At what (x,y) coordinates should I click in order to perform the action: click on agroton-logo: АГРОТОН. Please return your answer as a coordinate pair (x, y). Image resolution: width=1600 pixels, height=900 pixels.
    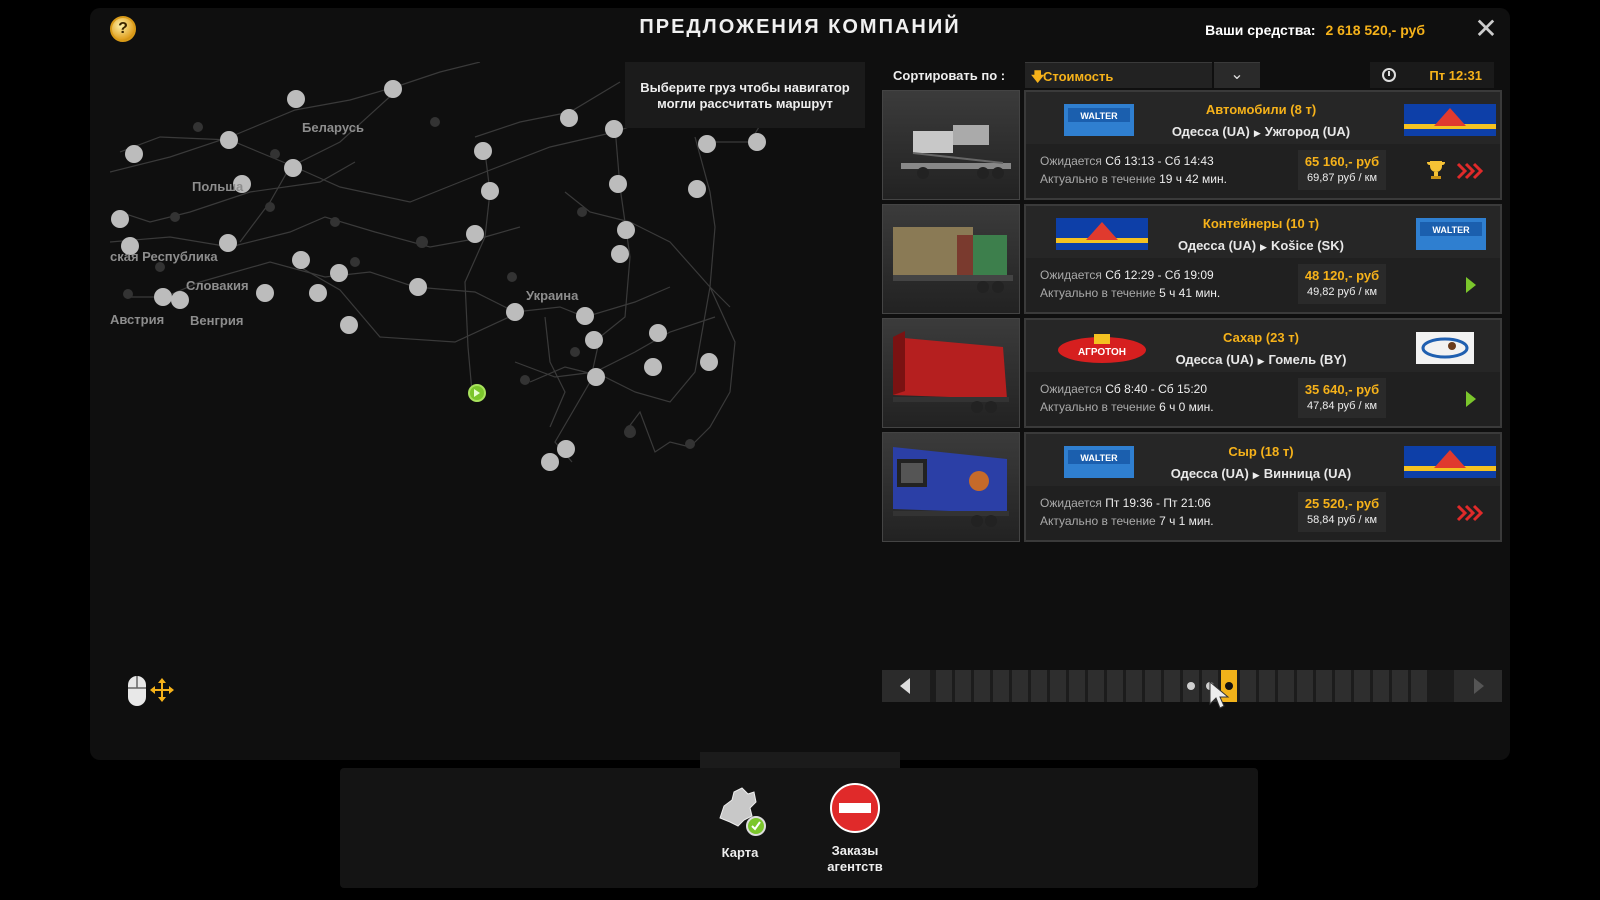
    Looking at the image, I should click on (1102, 348).